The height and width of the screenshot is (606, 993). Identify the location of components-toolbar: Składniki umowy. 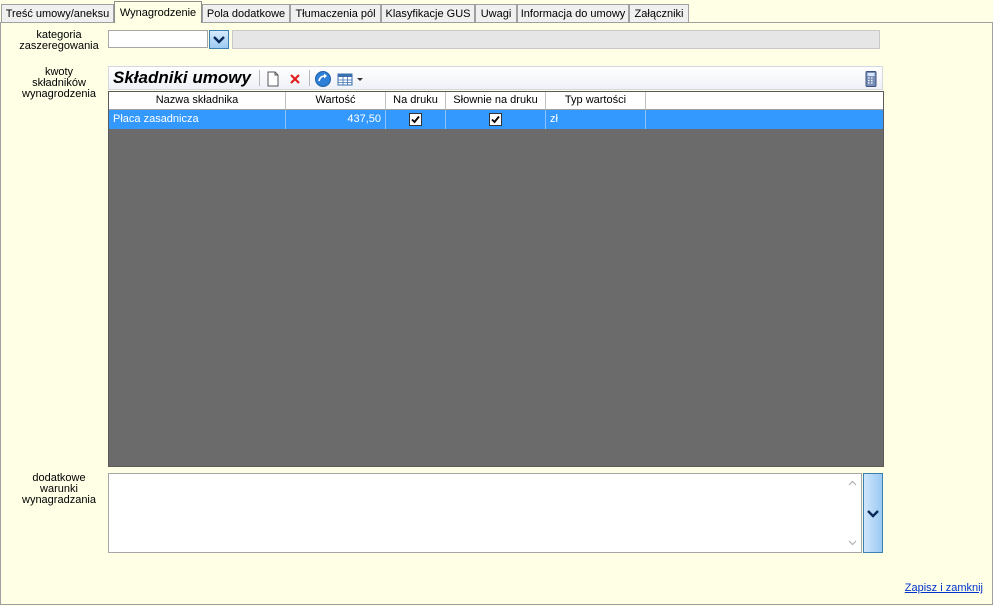
(495, 78).